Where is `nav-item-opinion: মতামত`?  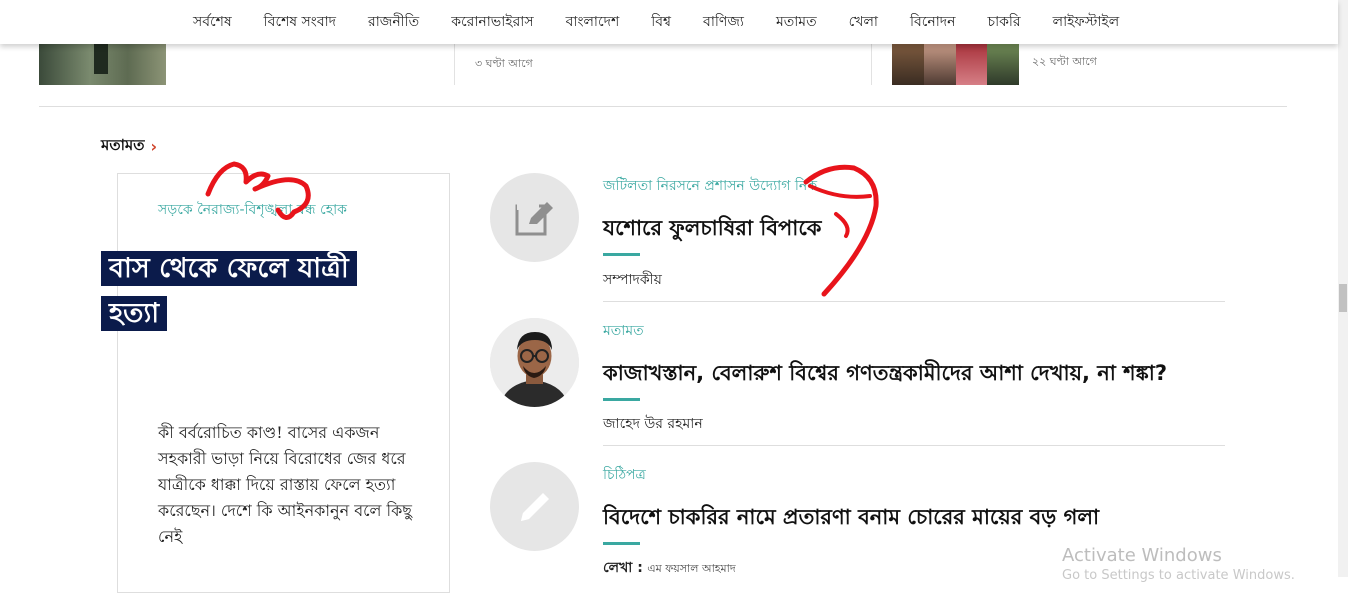
nav-item-opinion: মতামত is located at coordinates (796, 22).